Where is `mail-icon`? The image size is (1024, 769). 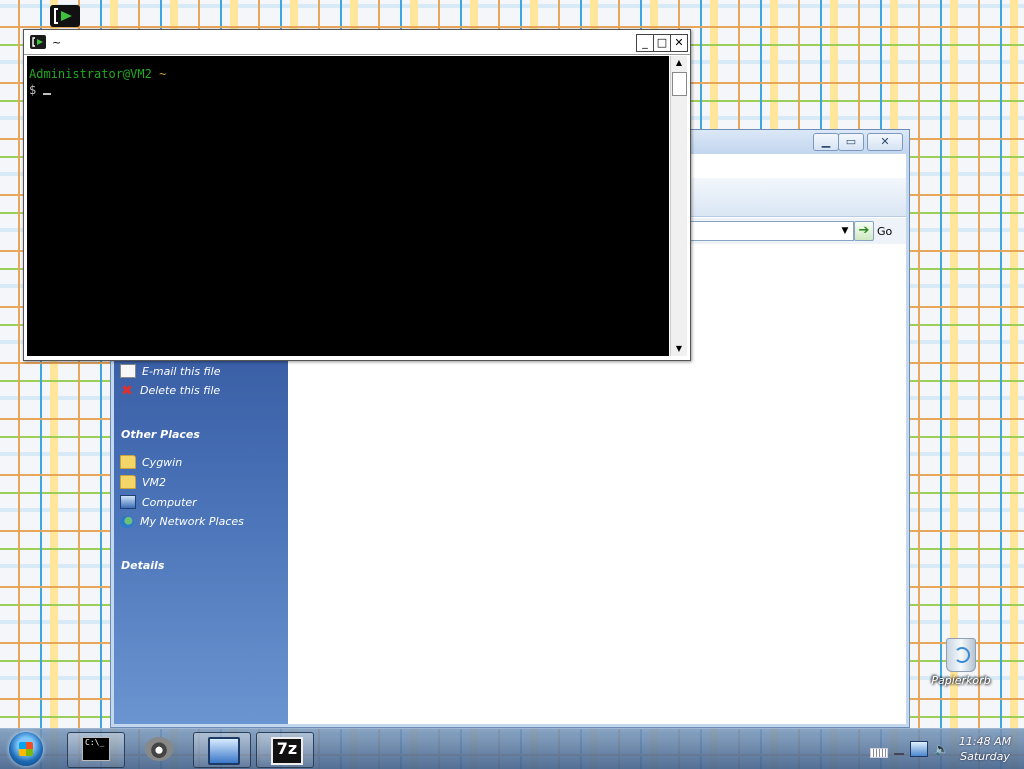 mail-icon is located at coordinates (128, 371).